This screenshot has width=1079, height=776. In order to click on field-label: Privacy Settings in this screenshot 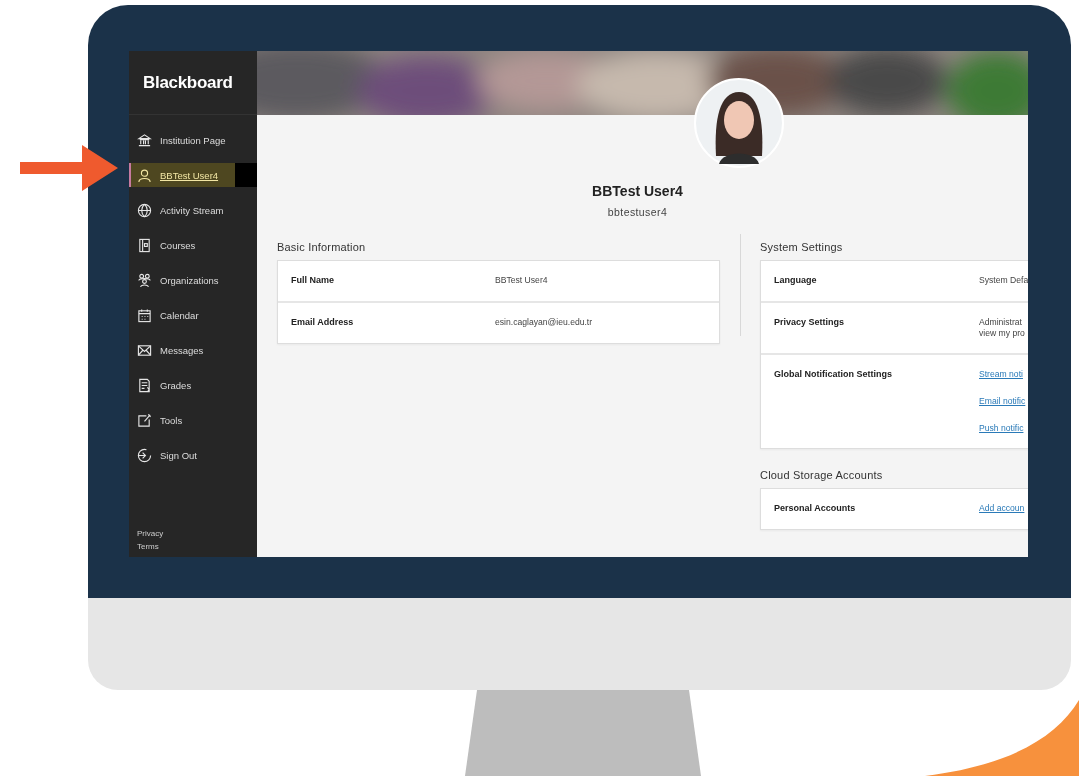, I will do `click(810, 323)`.